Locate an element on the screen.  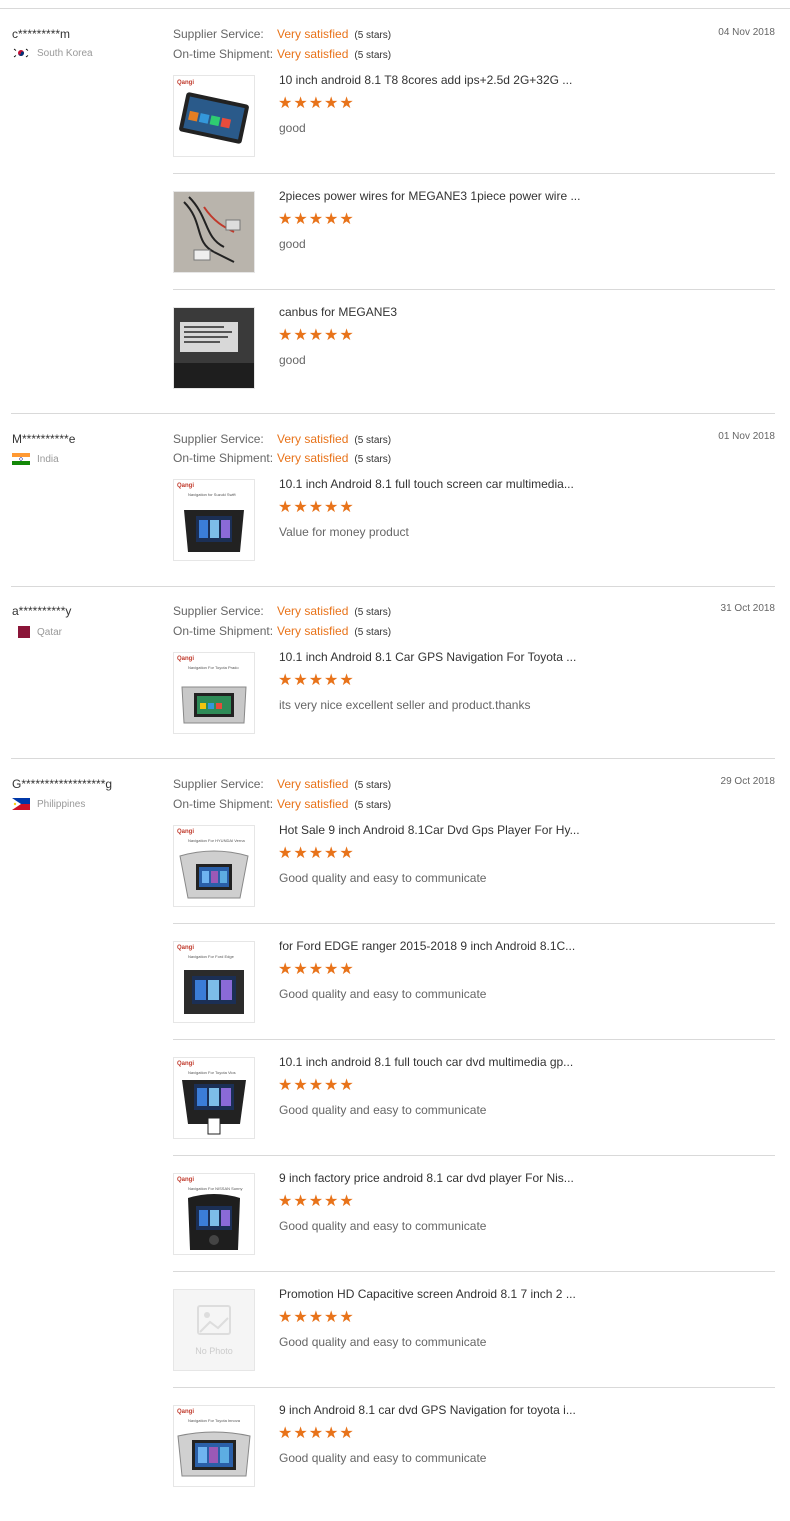
south-korea-flag-icon is located at coordinates (21, 53).